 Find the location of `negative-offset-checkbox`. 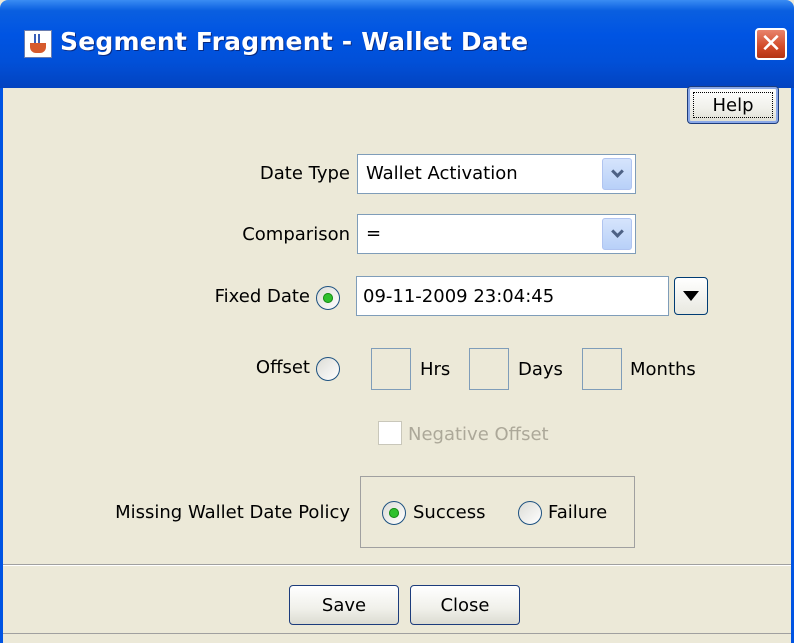

negative-offset-checkbox is located at coordinates (390, 433).